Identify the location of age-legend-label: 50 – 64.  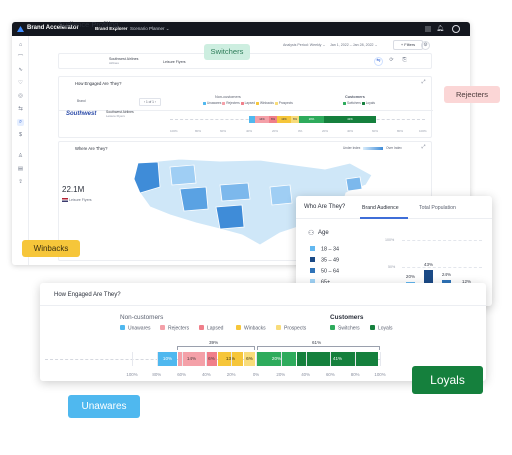
(330, 271).